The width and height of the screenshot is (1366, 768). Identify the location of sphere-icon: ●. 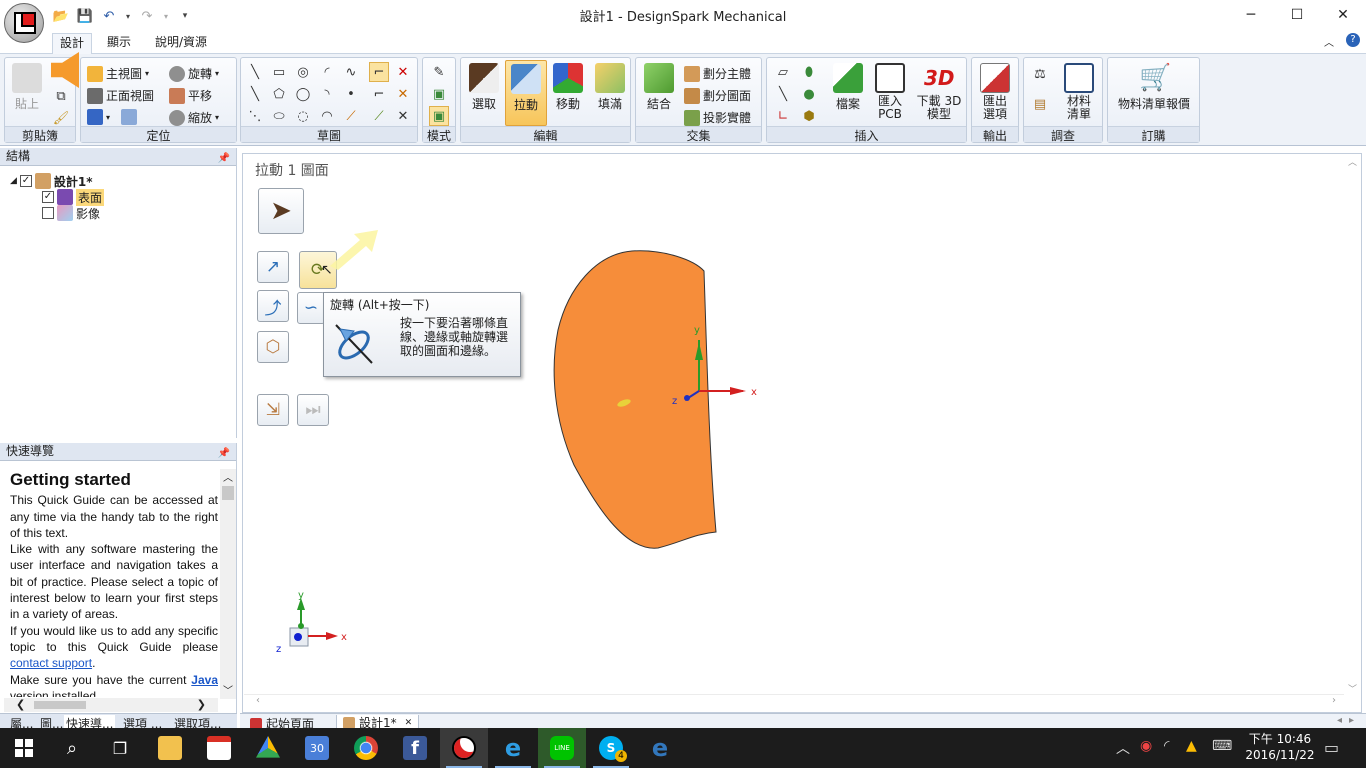
(809, 94).